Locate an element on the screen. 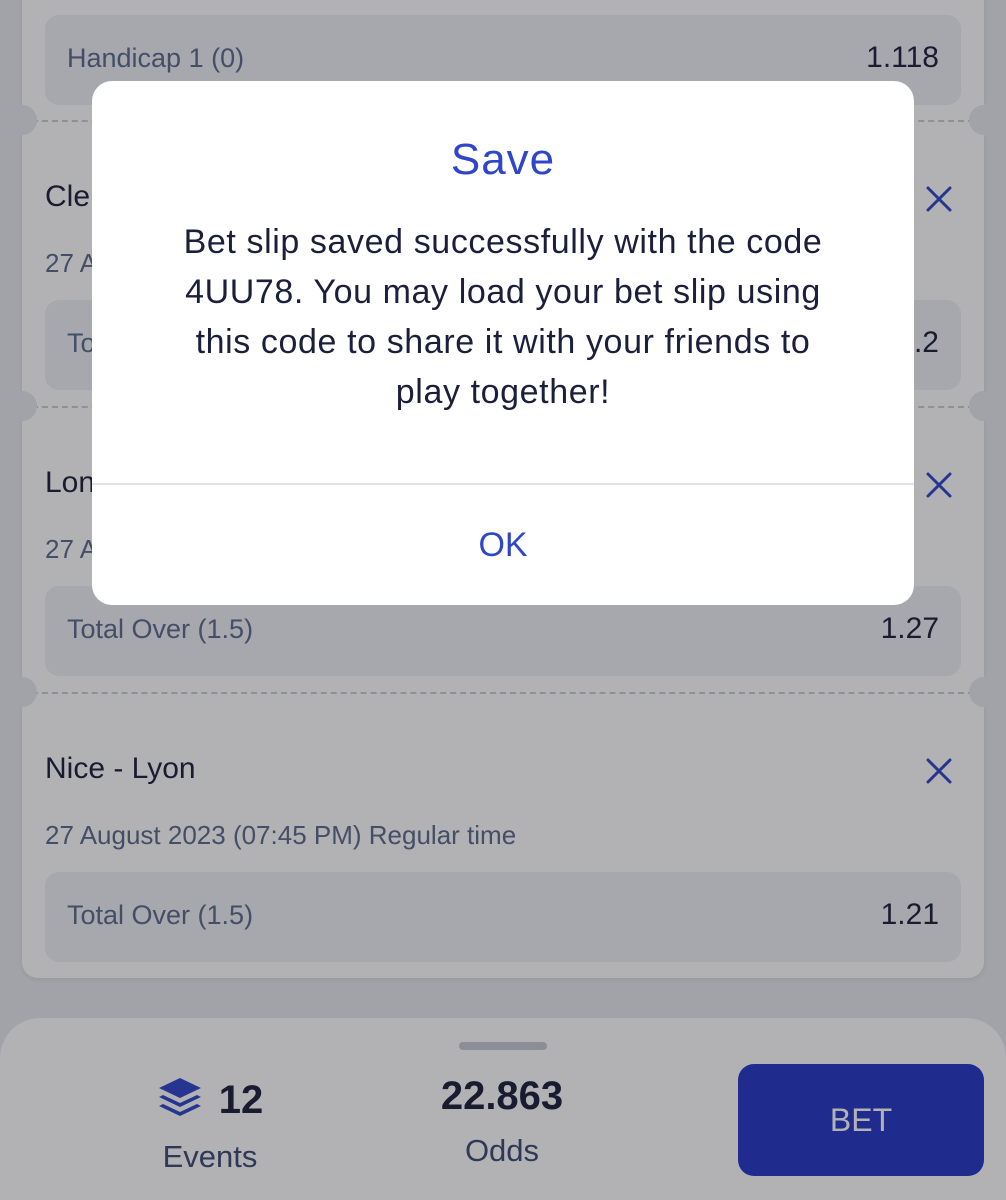 This screenshot has height=1200, width=1006. dialog-title: Save is located at coordinates (503, 159).